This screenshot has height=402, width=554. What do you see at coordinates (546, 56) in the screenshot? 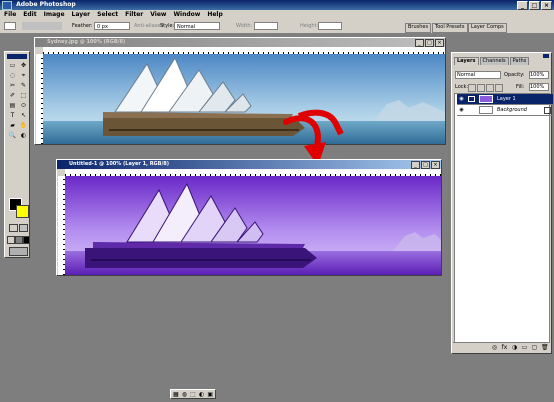
I see `palette-close-button` at bounding box center [546, 56].